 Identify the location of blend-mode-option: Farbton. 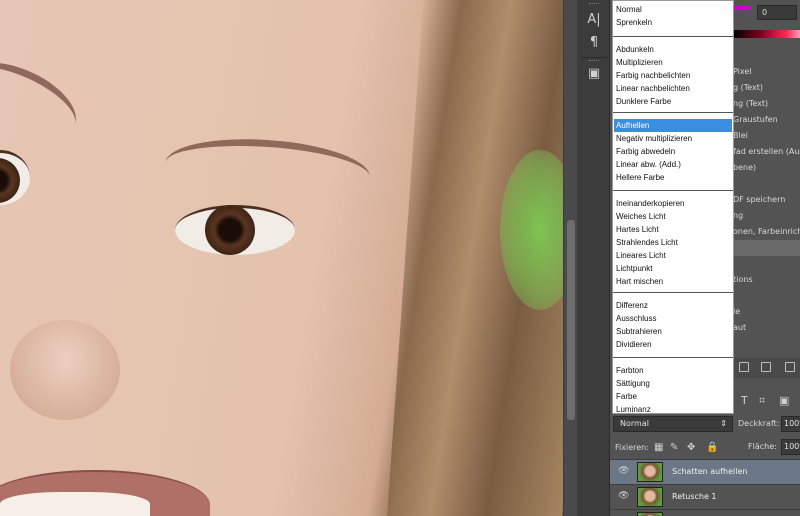
(673, 370).